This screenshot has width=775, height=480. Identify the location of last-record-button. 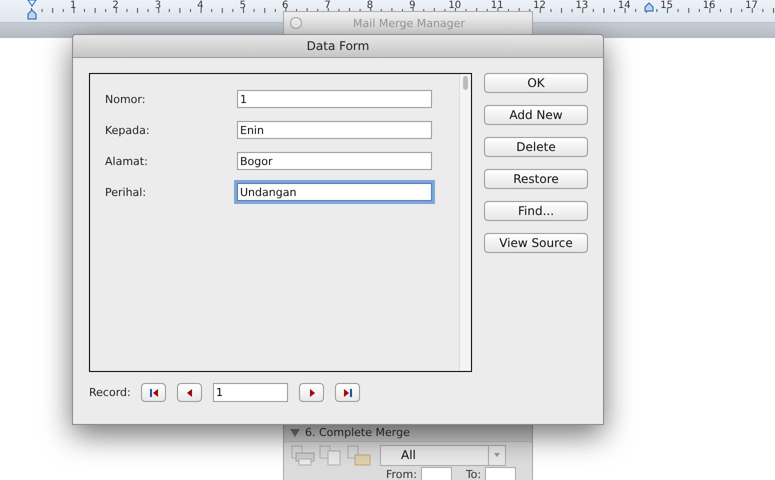
(347, 392).